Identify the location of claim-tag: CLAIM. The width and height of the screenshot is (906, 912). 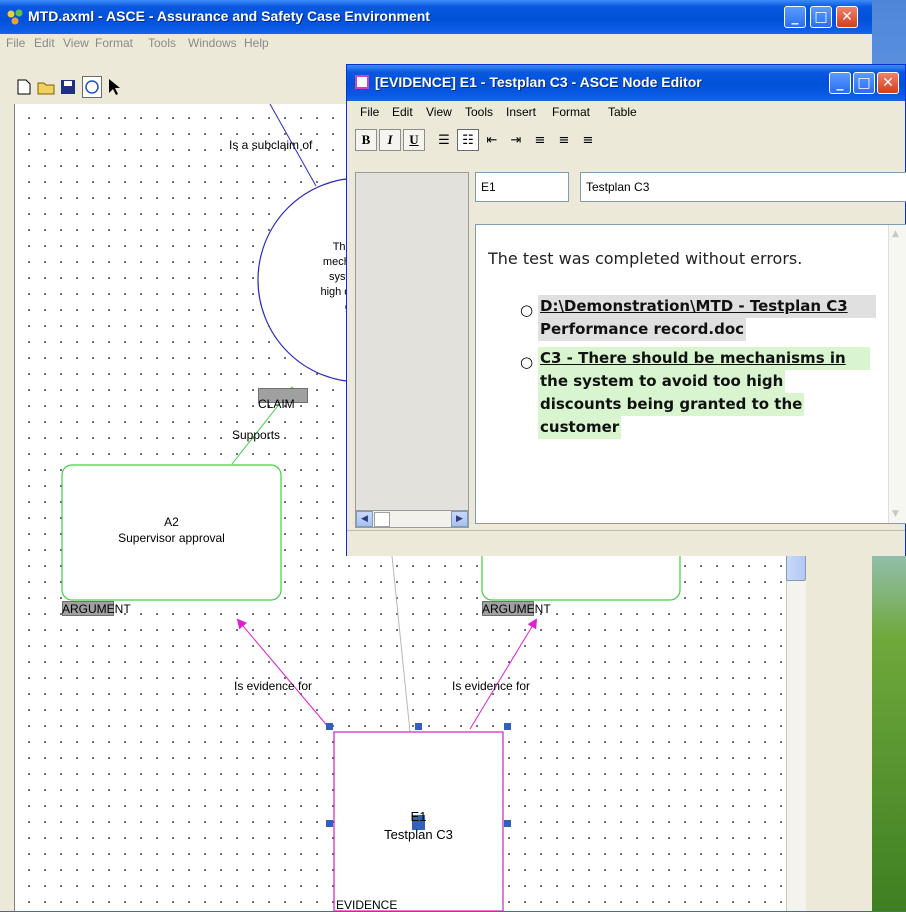
(276, 404).